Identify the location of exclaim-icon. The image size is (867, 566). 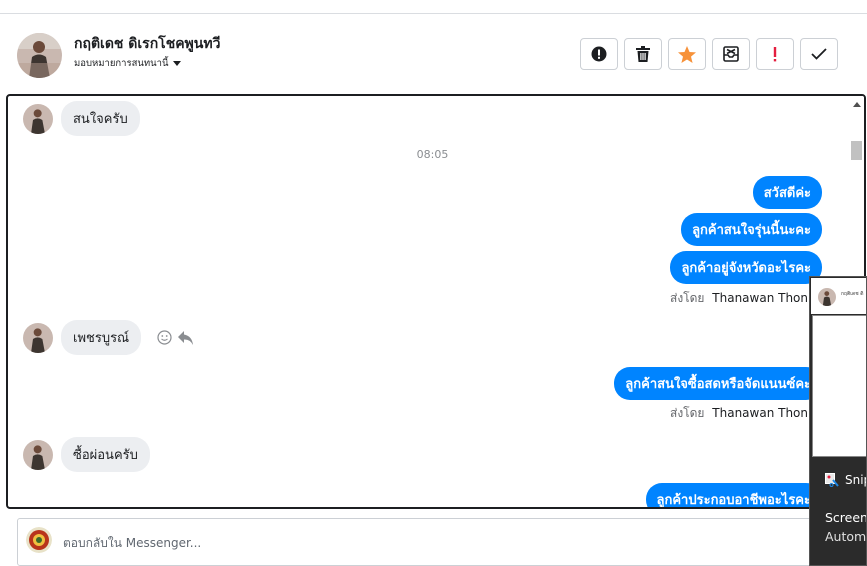
(775, 54).